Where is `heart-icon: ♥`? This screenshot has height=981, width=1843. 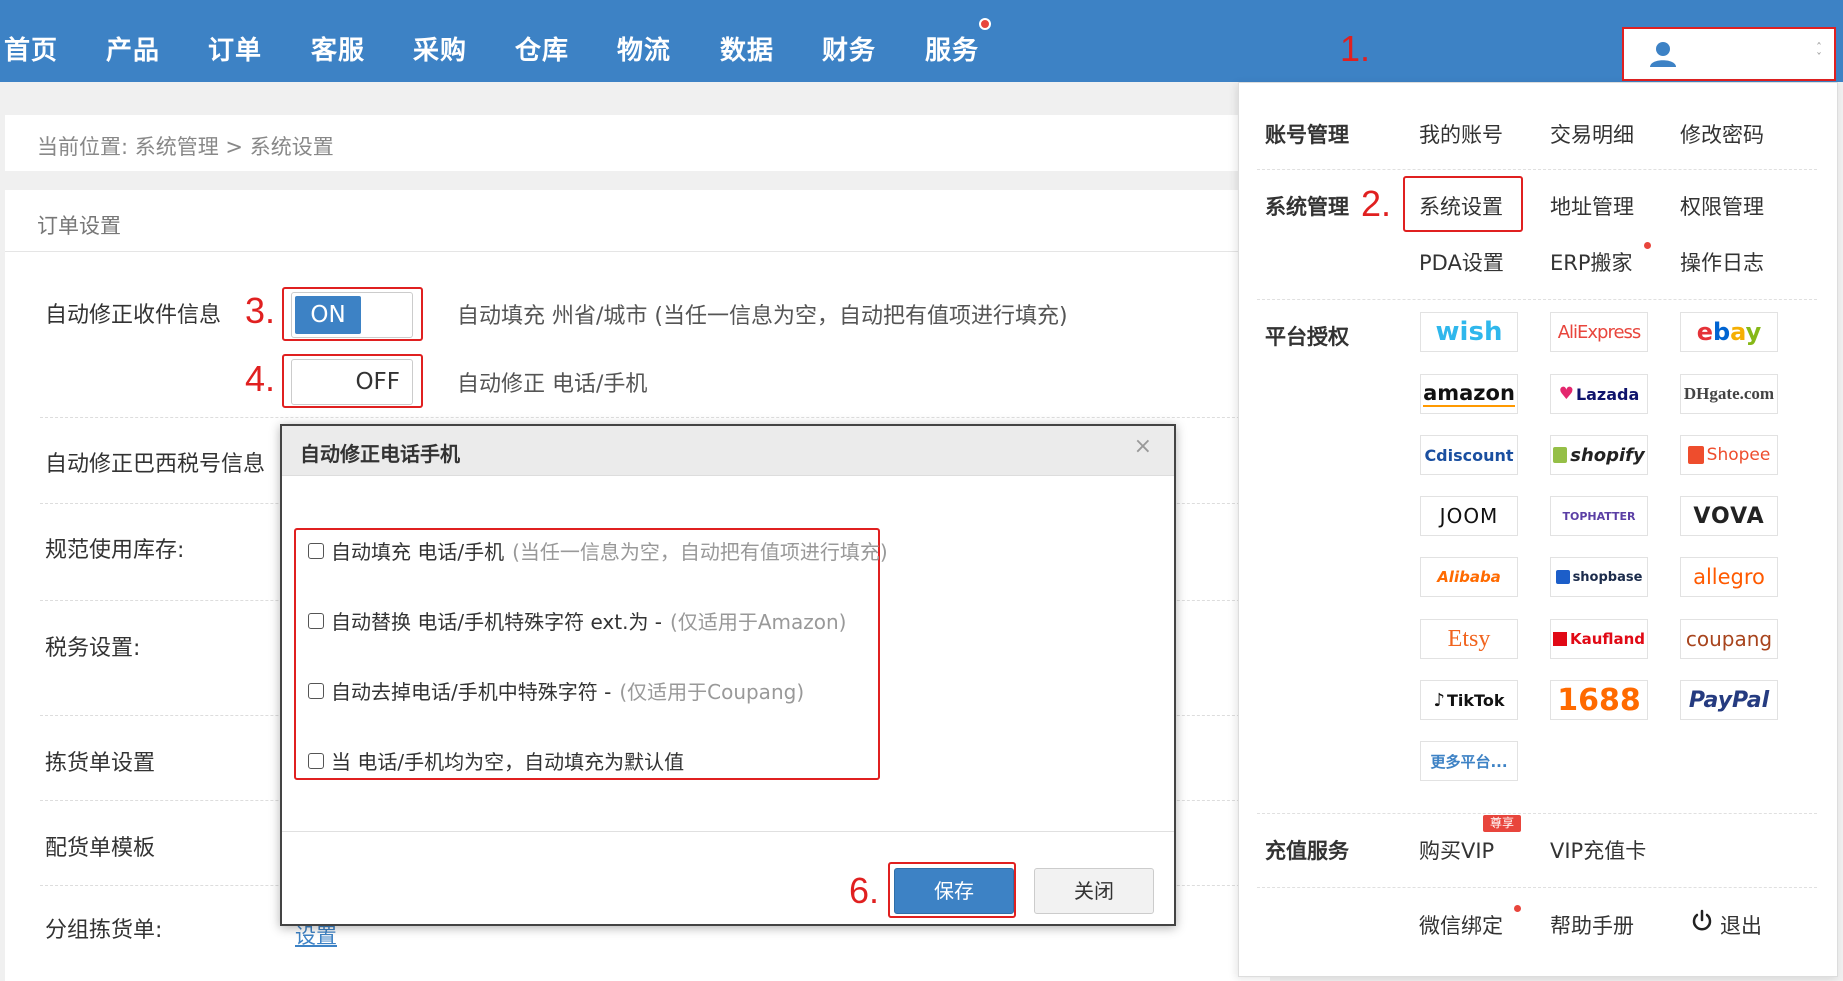
heart-icon: ♥ is located at coordinates (1566, 394).